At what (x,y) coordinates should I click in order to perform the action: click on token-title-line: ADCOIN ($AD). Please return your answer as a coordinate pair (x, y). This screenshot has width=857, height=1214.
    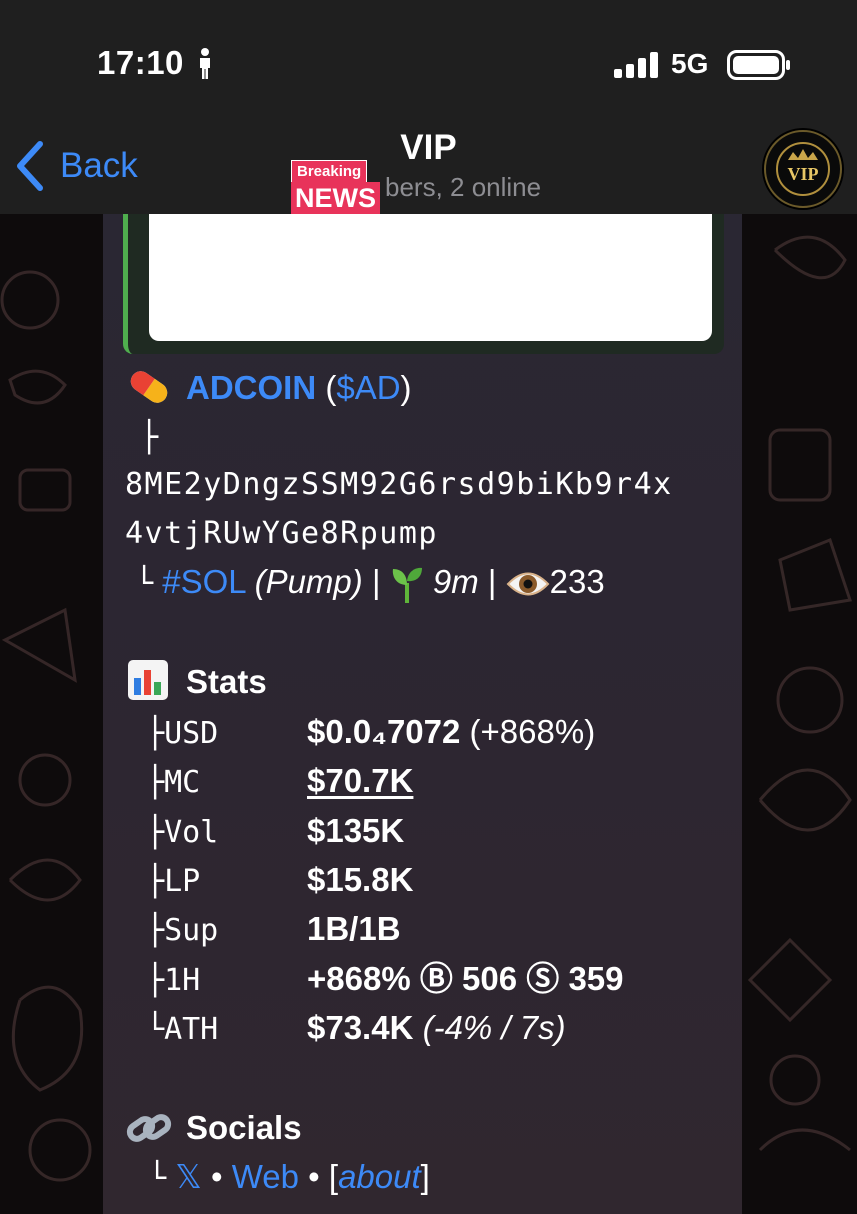
    Looking at the image, I should click on (299, 388).